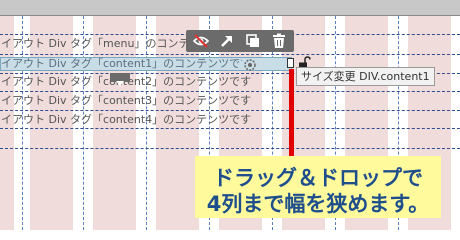 This screenshot has height=240, width=460. Describe the element at coordinates (230, 8) in the screenshot. I see `document-tab-strip` at that location.